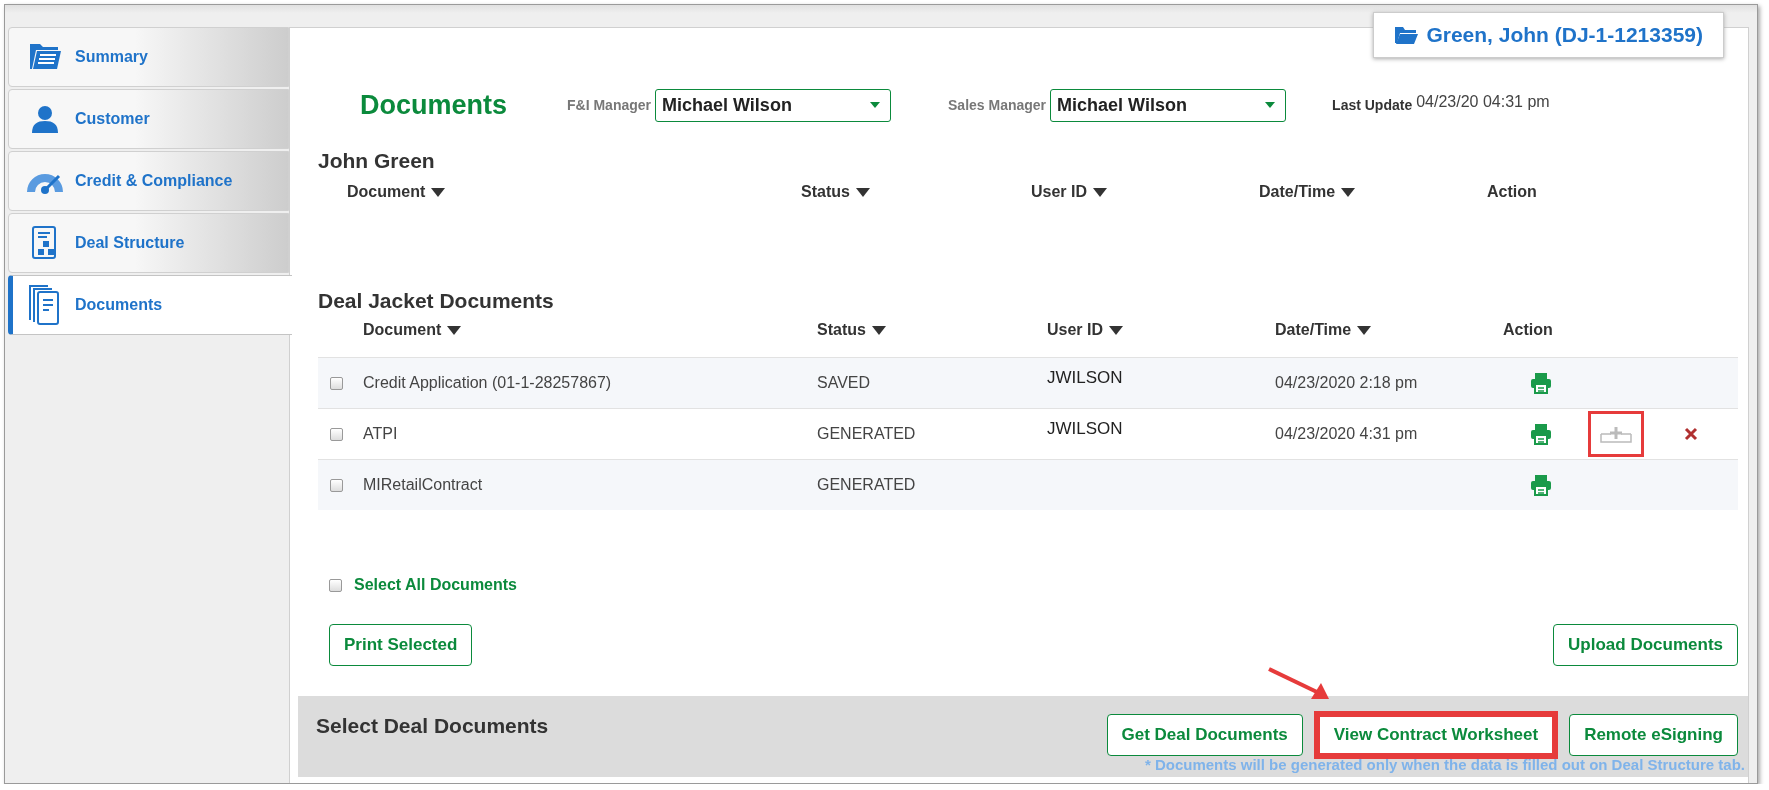 The width and height of the screenshot is (1769, 790). What do you see at coordinates (150, 305) in the screenshot?
I see `sidebar-tab: Documents` at bounding box center [150, 305].